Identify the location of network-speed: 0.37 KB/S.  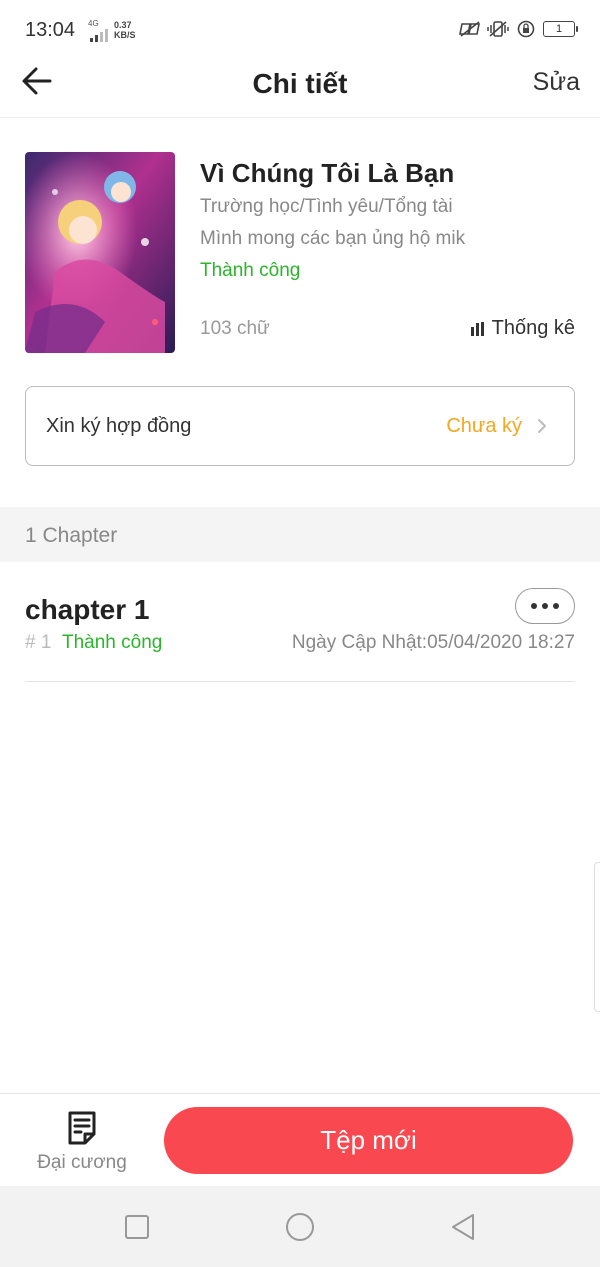
(125, 30).